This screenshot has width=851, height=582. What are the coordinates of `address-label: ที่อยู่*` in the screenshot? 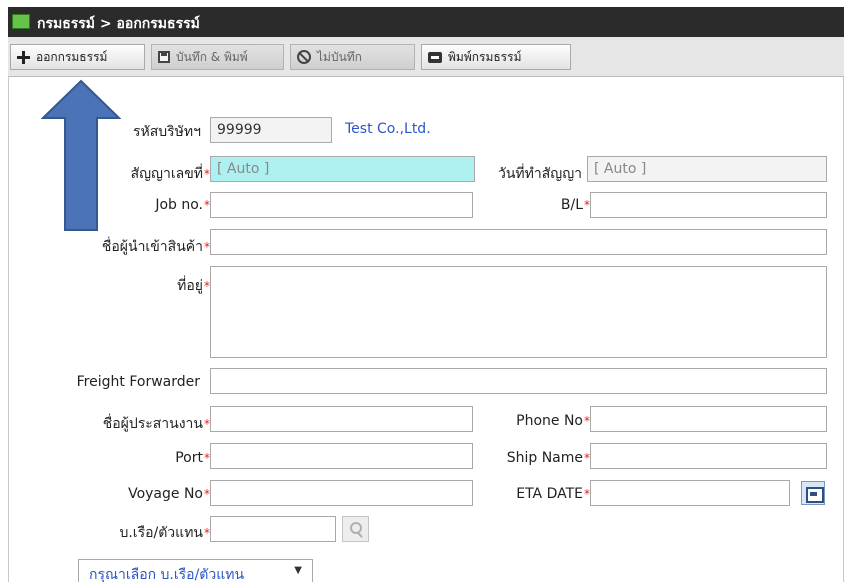 It's located at (193, 286).